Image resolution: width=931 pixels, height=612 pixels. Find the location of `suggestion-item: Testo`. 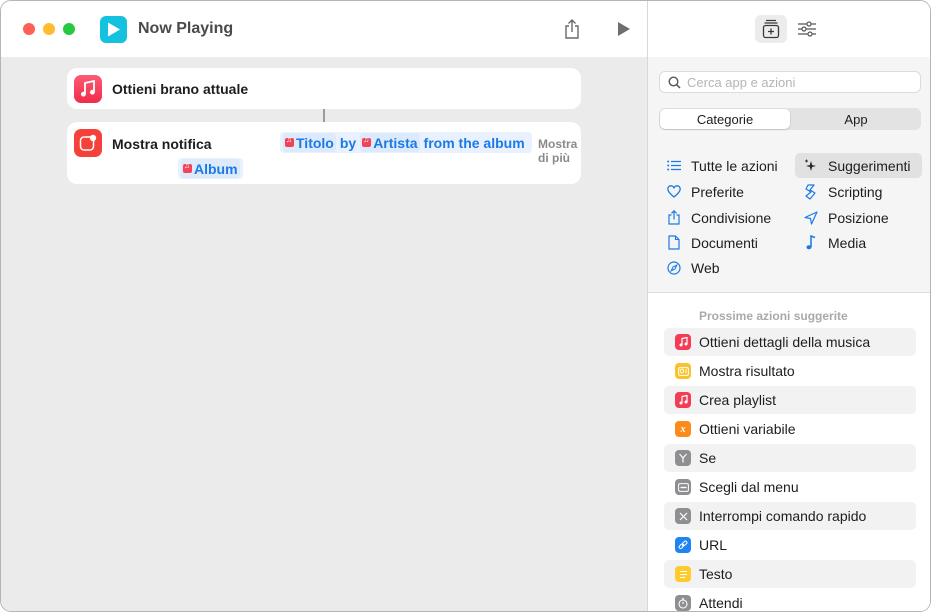

suggestion-item: Testo is located at coordinates (790, 574).